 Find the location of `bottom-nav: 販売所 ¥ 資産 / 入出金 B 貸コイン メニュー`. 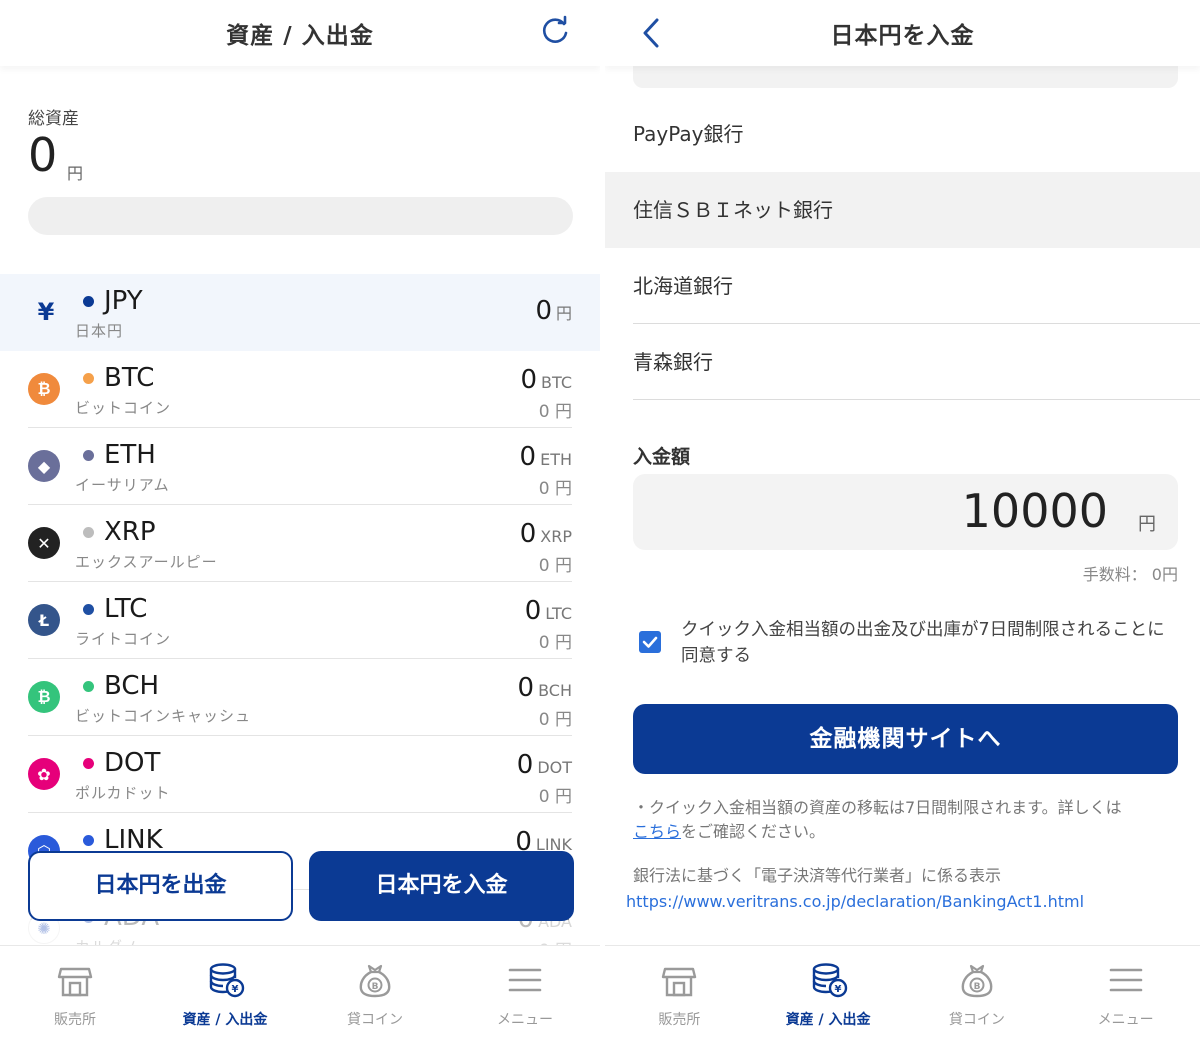

bottom-nav: 販売所 ¥ 資産 / 入出金 B 貸コイン メニュー is located at coordinates (902, 994).